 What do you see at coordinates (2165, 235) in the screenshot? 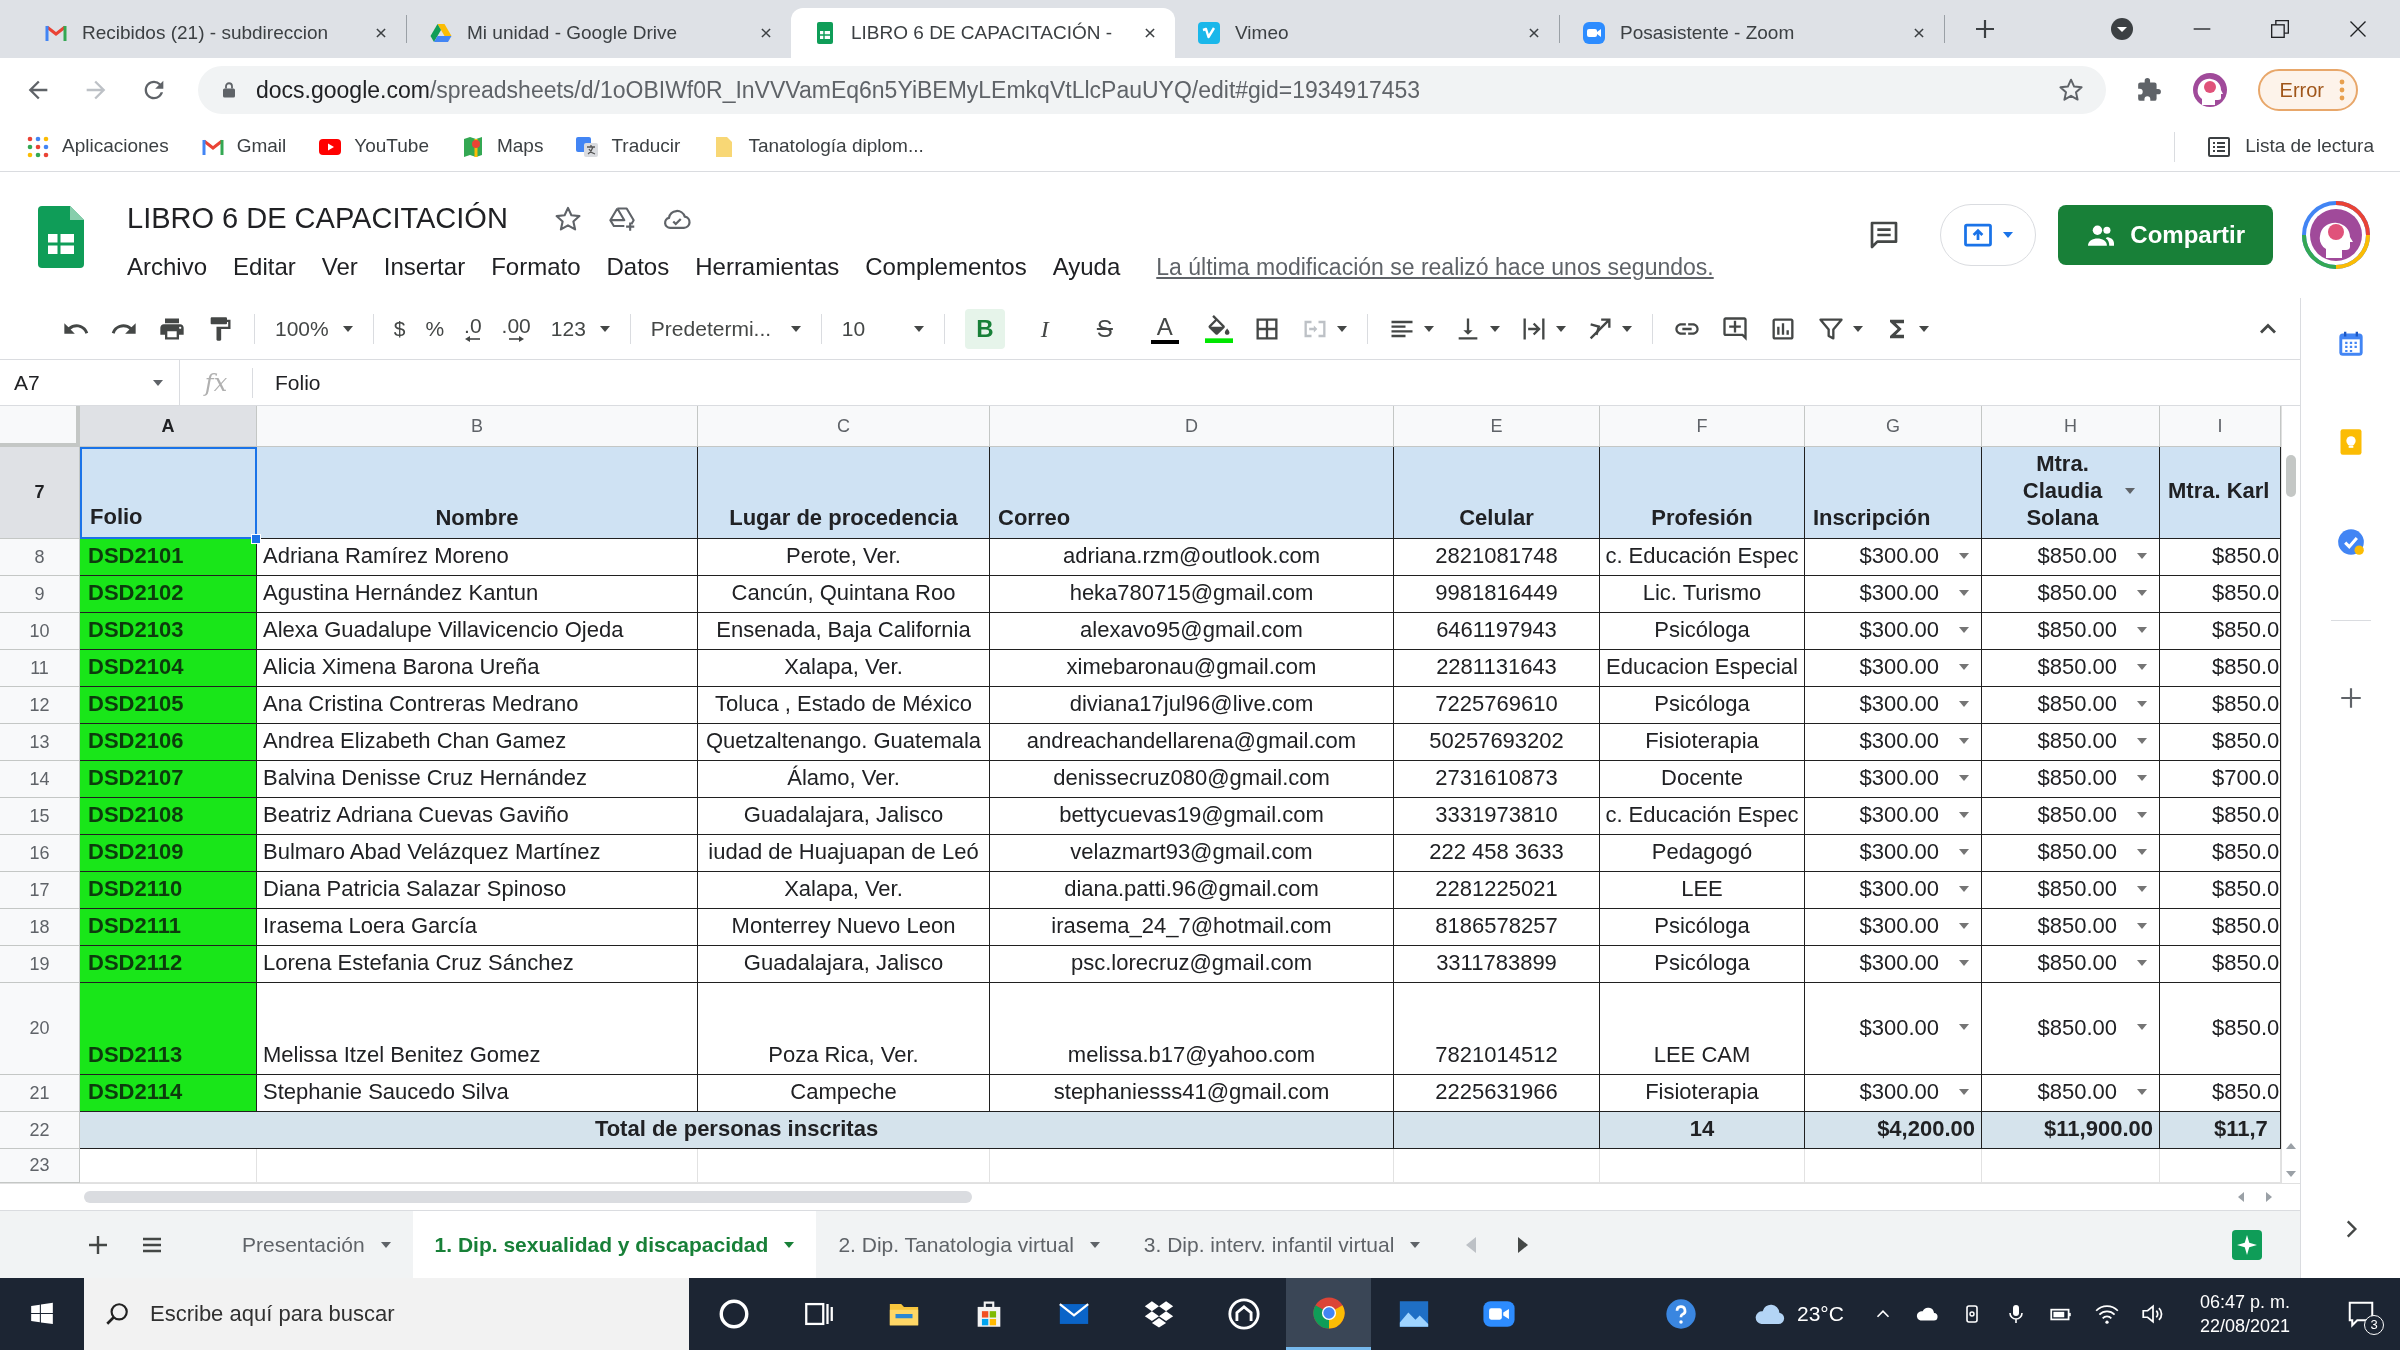
I see `share-button: Compartir` at bounding box center [2165, 235].